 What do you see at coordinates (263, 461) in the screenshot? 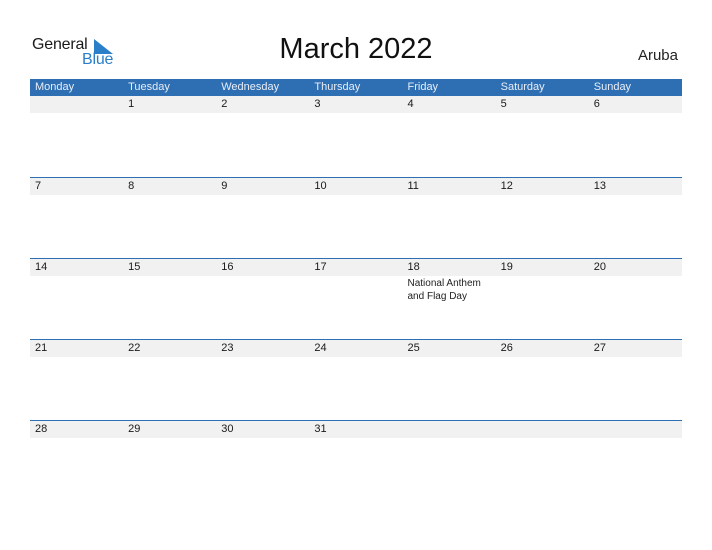
I see `day-cell: 30` at bounding box center [263, 461].